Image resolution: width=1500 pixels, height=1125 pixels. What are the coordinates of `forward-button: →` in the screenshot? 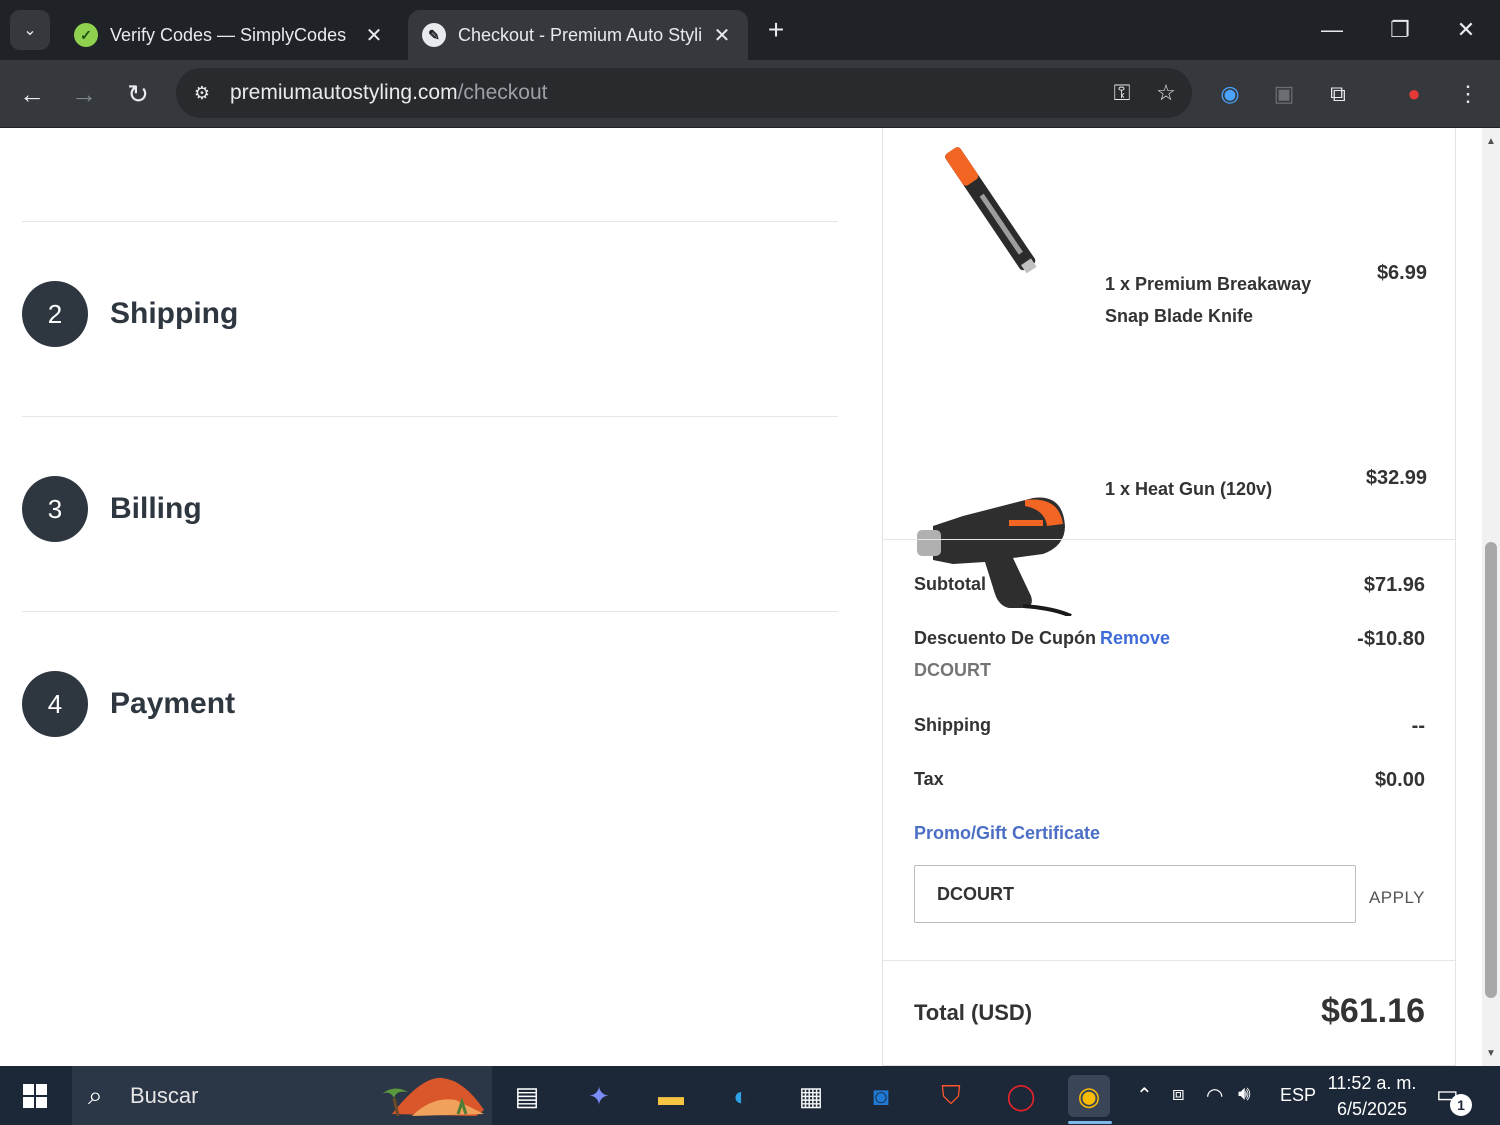 It's located at (84, 94).